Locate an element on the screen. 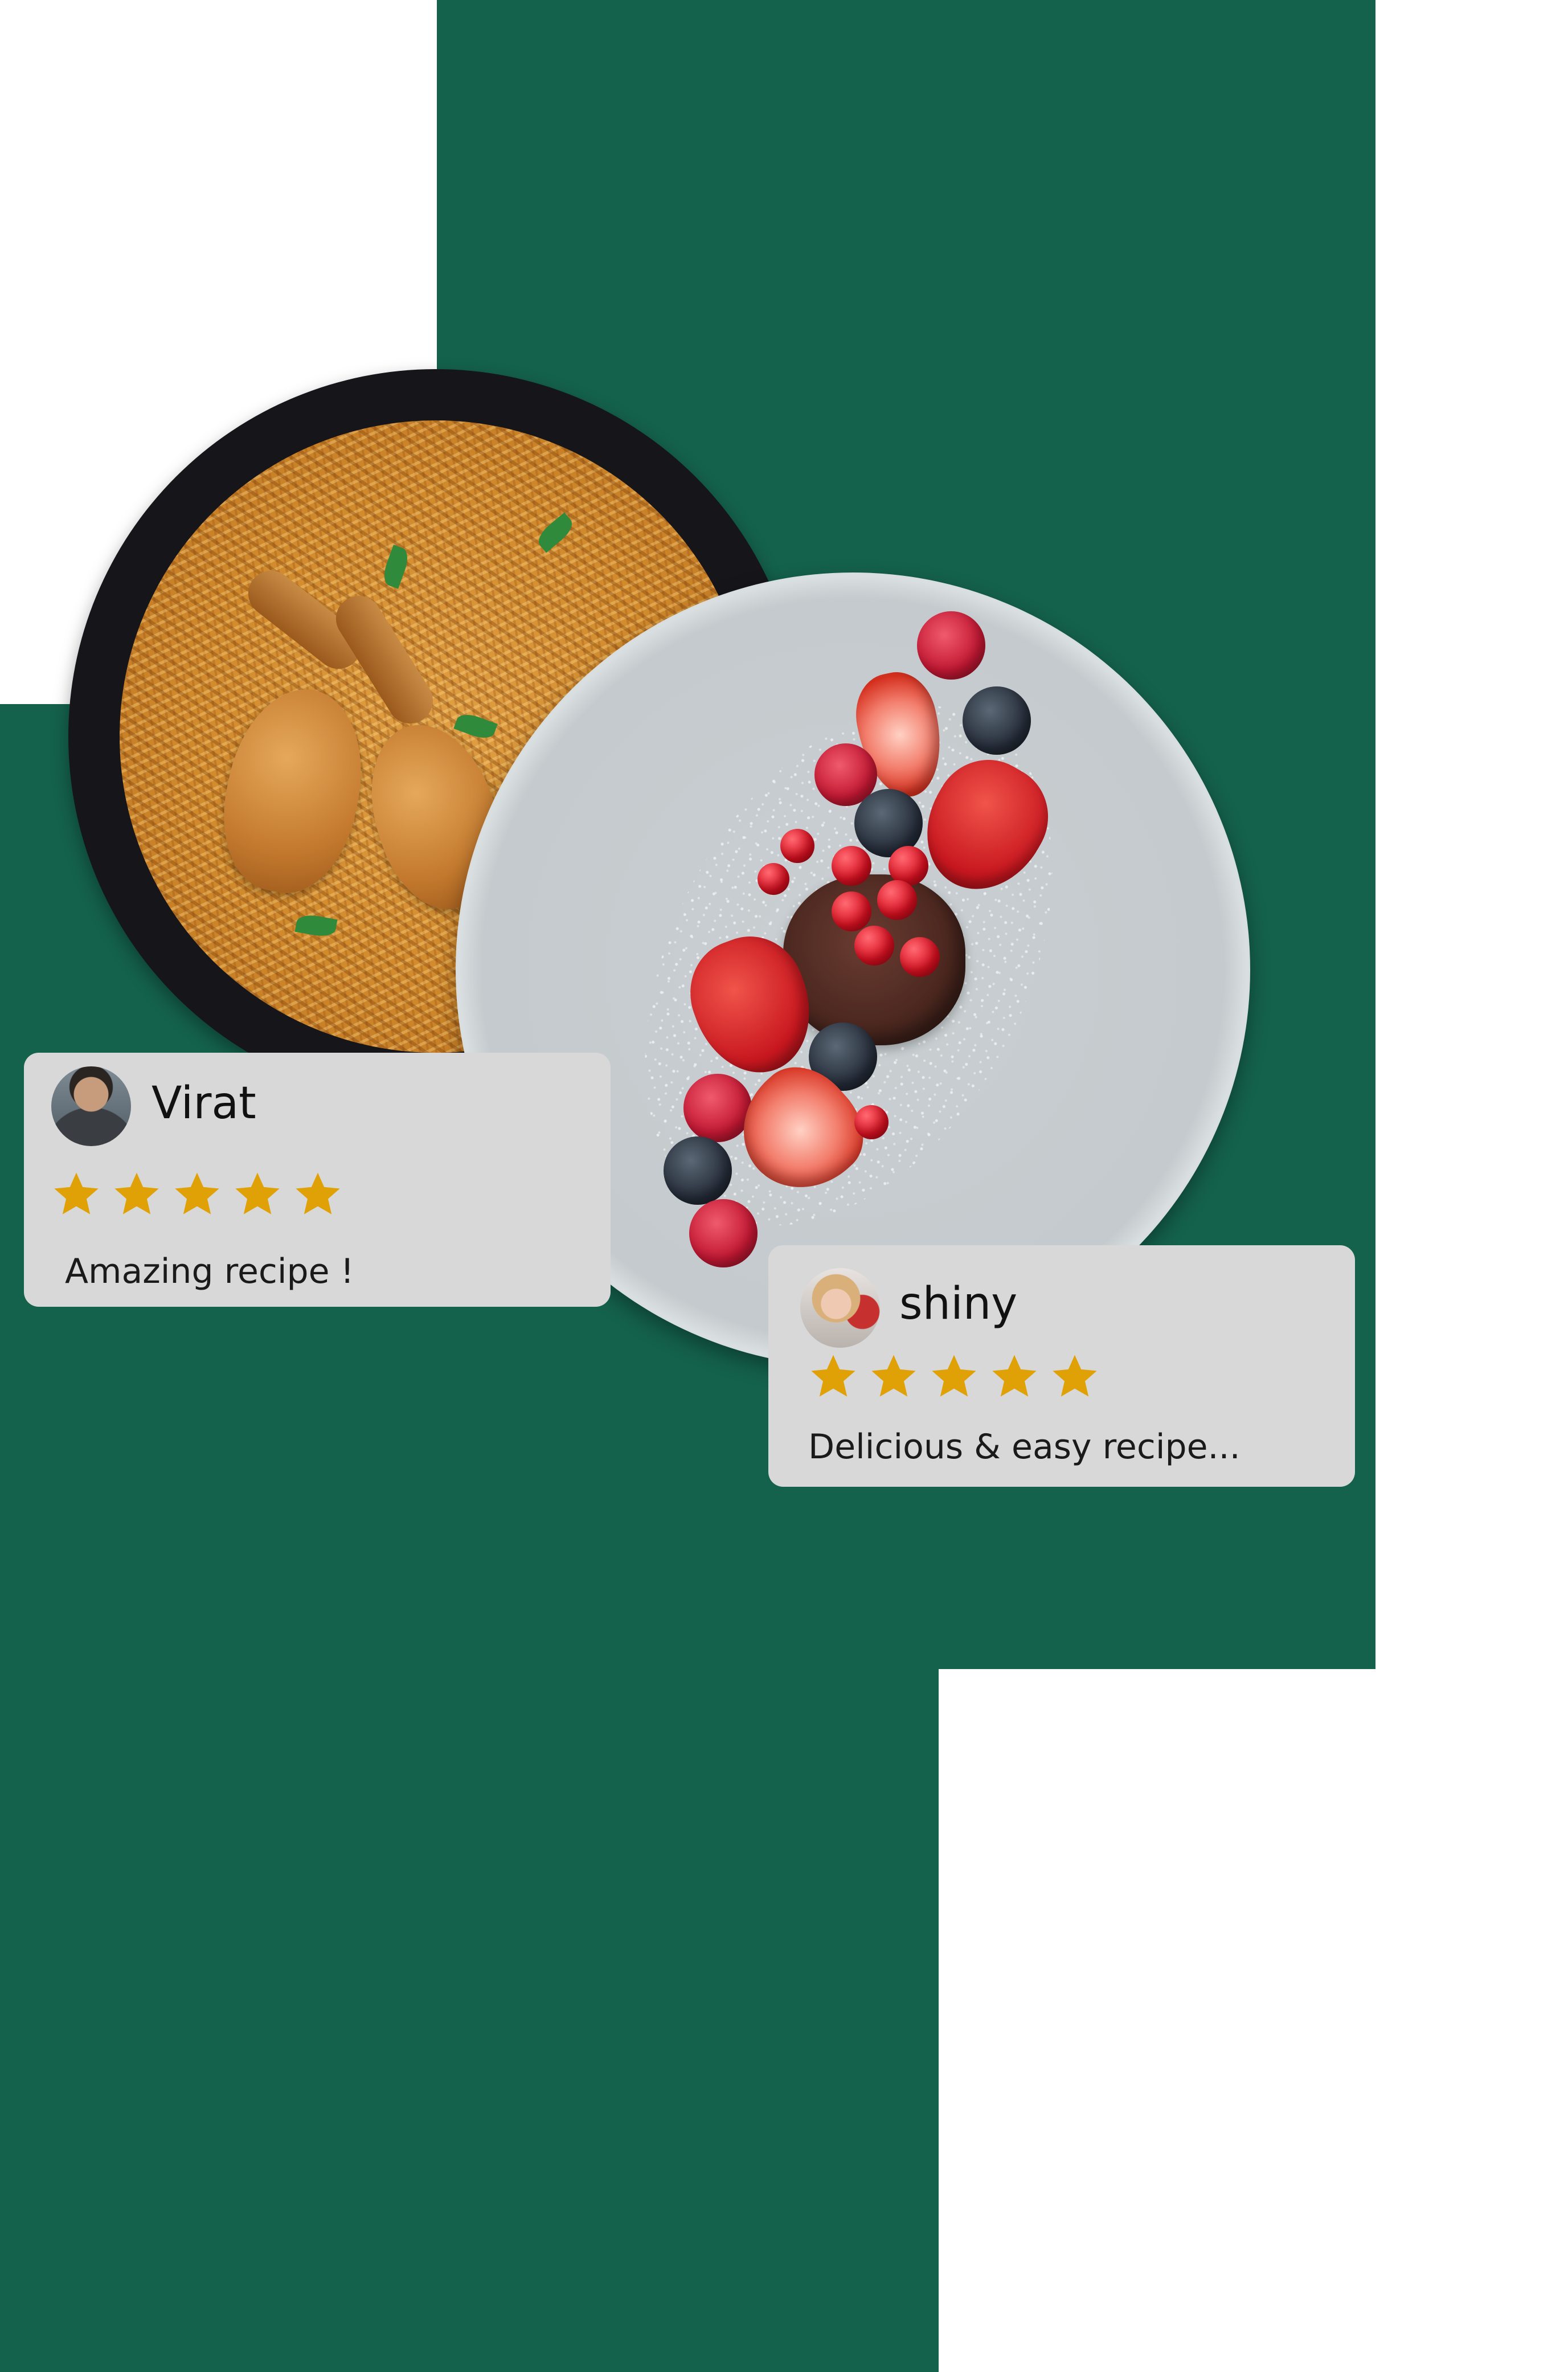 Image resolution: width=1568 pixels, height=2372 pixels. reviewer-name: shiny is located at coordinates (958, 1304).